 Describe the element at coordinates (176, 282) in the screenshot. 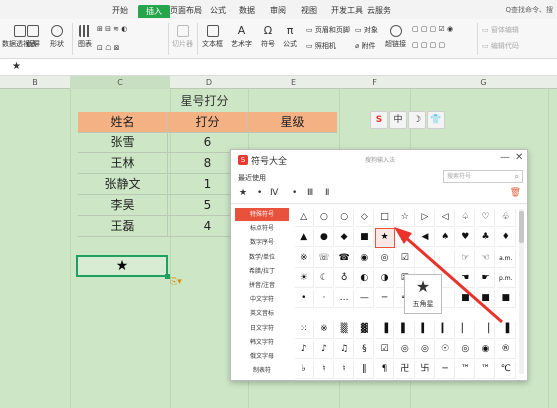

I see `paste-options-icon: ⎘▾` at that location.